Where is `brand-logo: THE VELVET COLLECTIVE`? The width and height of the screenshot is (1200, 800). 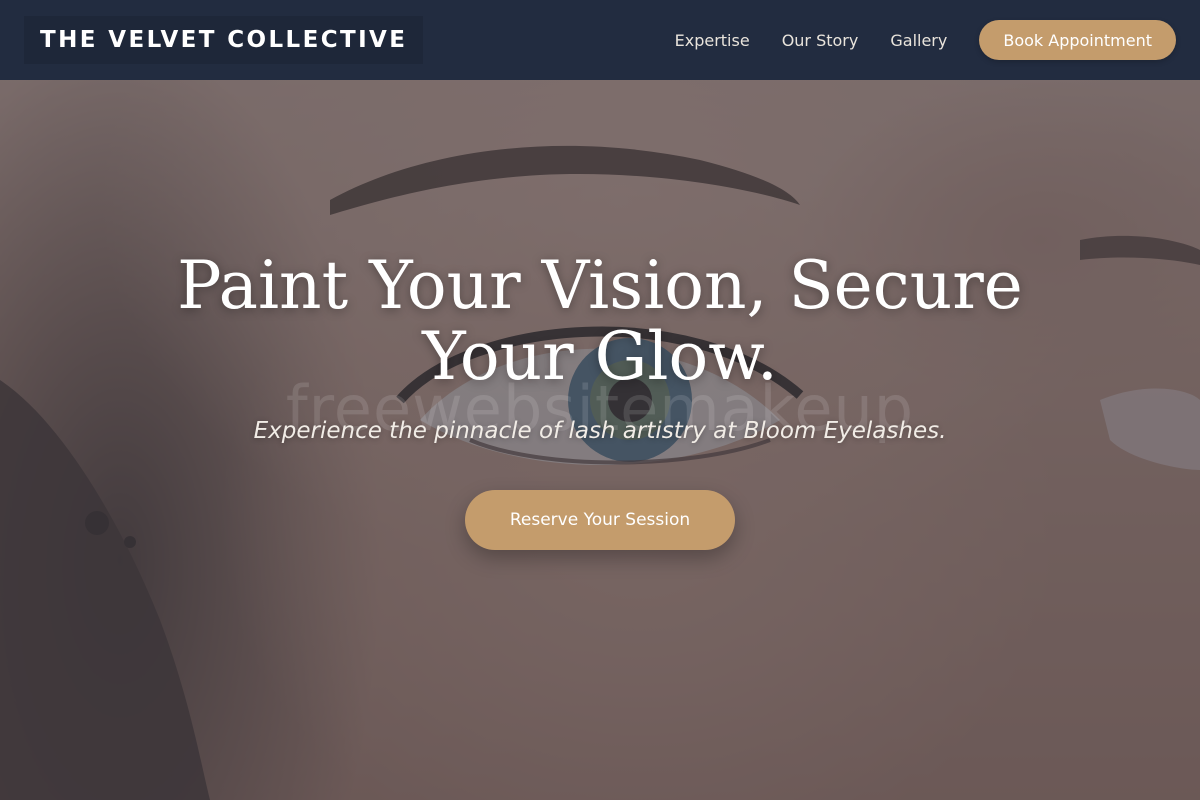 brand-logo: THE VELVET COLLECTIVE is located at coordinates (224, 40).